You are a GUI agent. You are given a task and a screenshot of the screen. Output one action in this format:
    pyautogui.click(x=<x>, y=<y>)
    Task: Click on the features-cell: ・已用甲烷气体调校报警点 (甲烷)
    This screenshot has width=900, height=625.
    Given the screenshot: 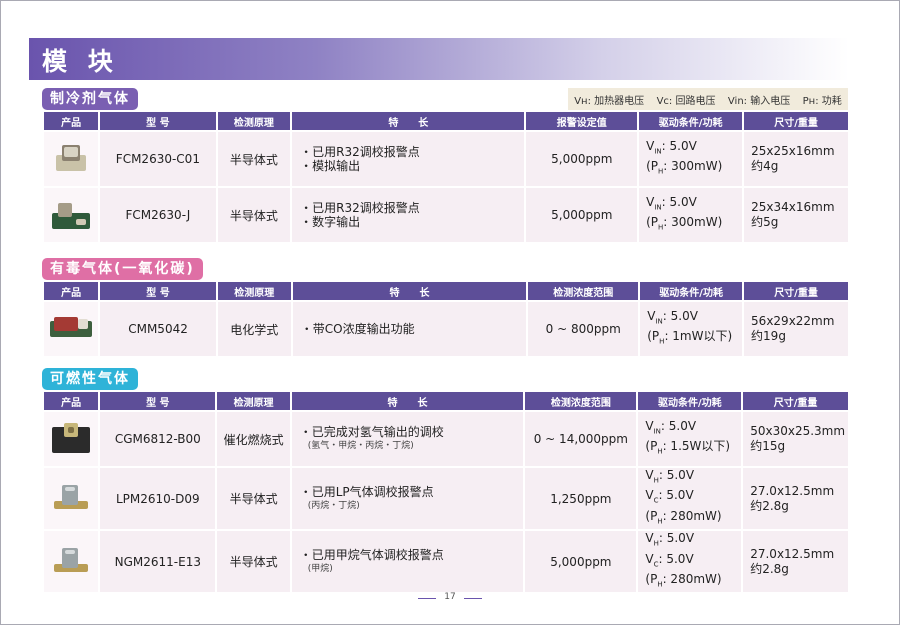 What is the action you would take?
    pyautogui.click(x=407, y=562)
    